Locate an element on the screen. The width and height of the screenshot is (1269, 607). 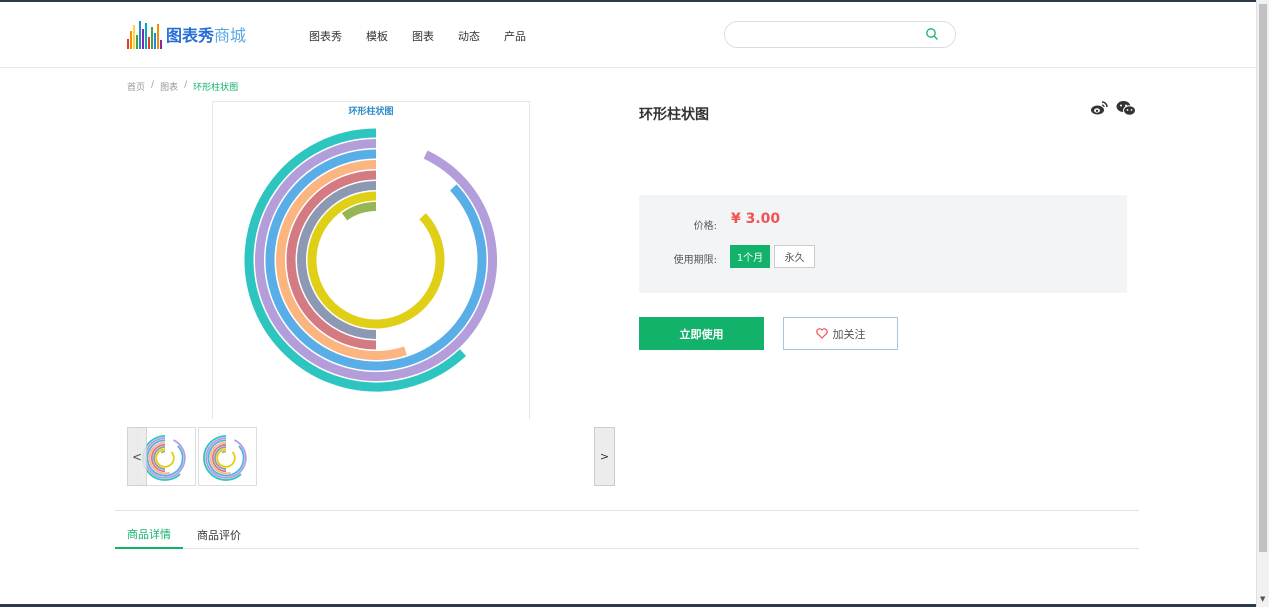
logo-text: 图表秀商城 is located at coordinates (206, 34).